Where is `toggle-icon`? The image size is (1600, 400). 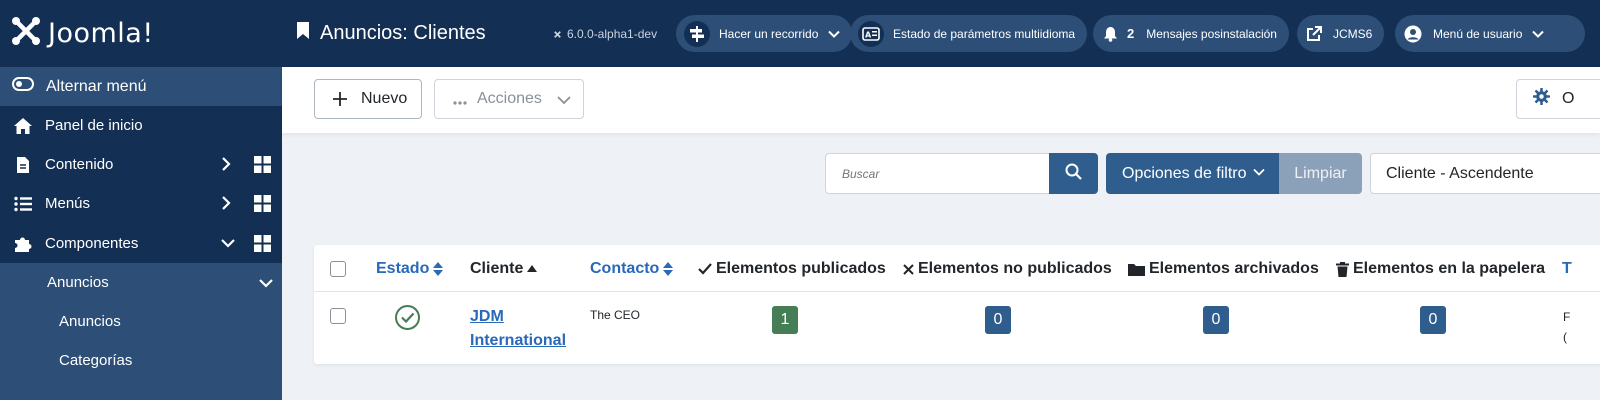
toggle-icon is located at coordinates (23, 86).